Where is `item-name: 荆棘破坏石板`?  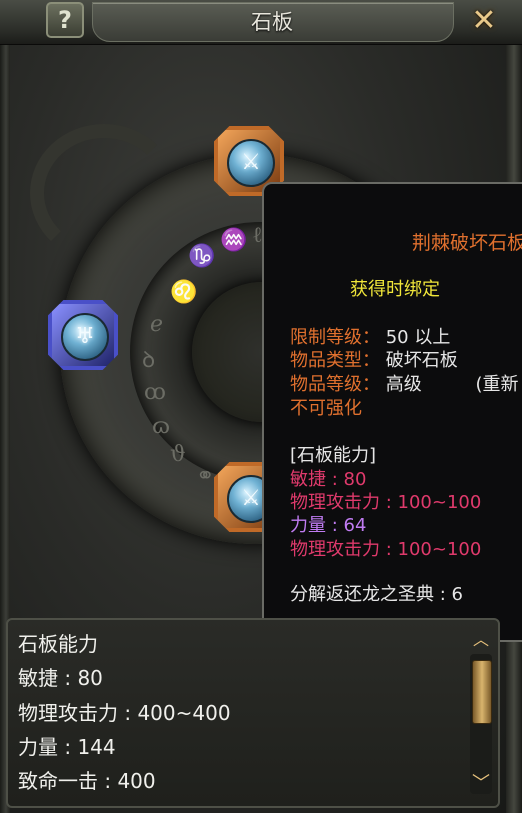 item-name: 荆棘破坏石板 is located at coordinates (466, 243).